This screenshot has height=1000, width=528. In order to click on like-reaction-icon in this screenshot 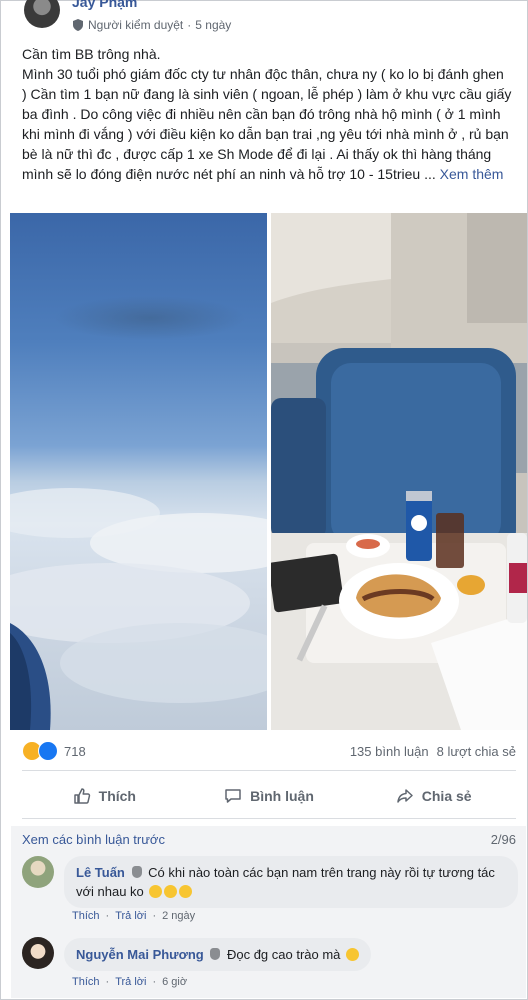, I will do `click(48, 751)`.